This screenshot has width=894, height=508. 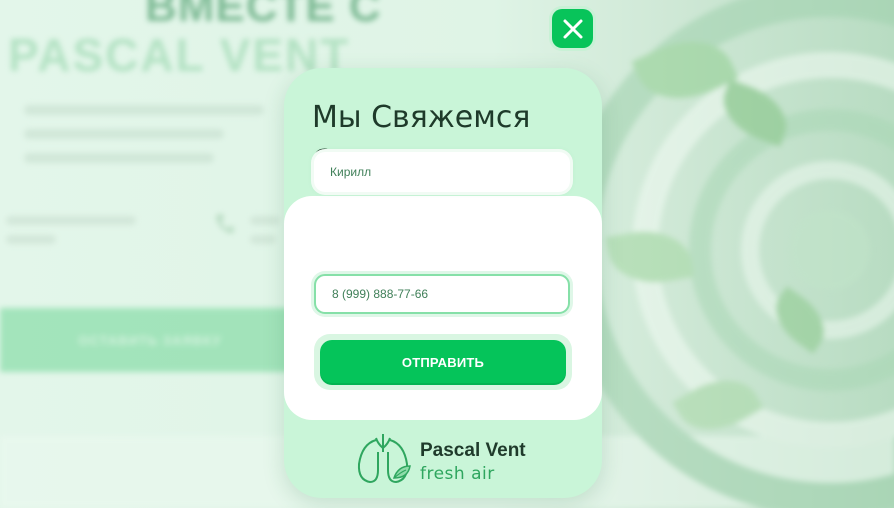 What do you see at coordinates (265, 228) in the screenshot?
I see `background-contact-phone` at bounding box center [265, 228].